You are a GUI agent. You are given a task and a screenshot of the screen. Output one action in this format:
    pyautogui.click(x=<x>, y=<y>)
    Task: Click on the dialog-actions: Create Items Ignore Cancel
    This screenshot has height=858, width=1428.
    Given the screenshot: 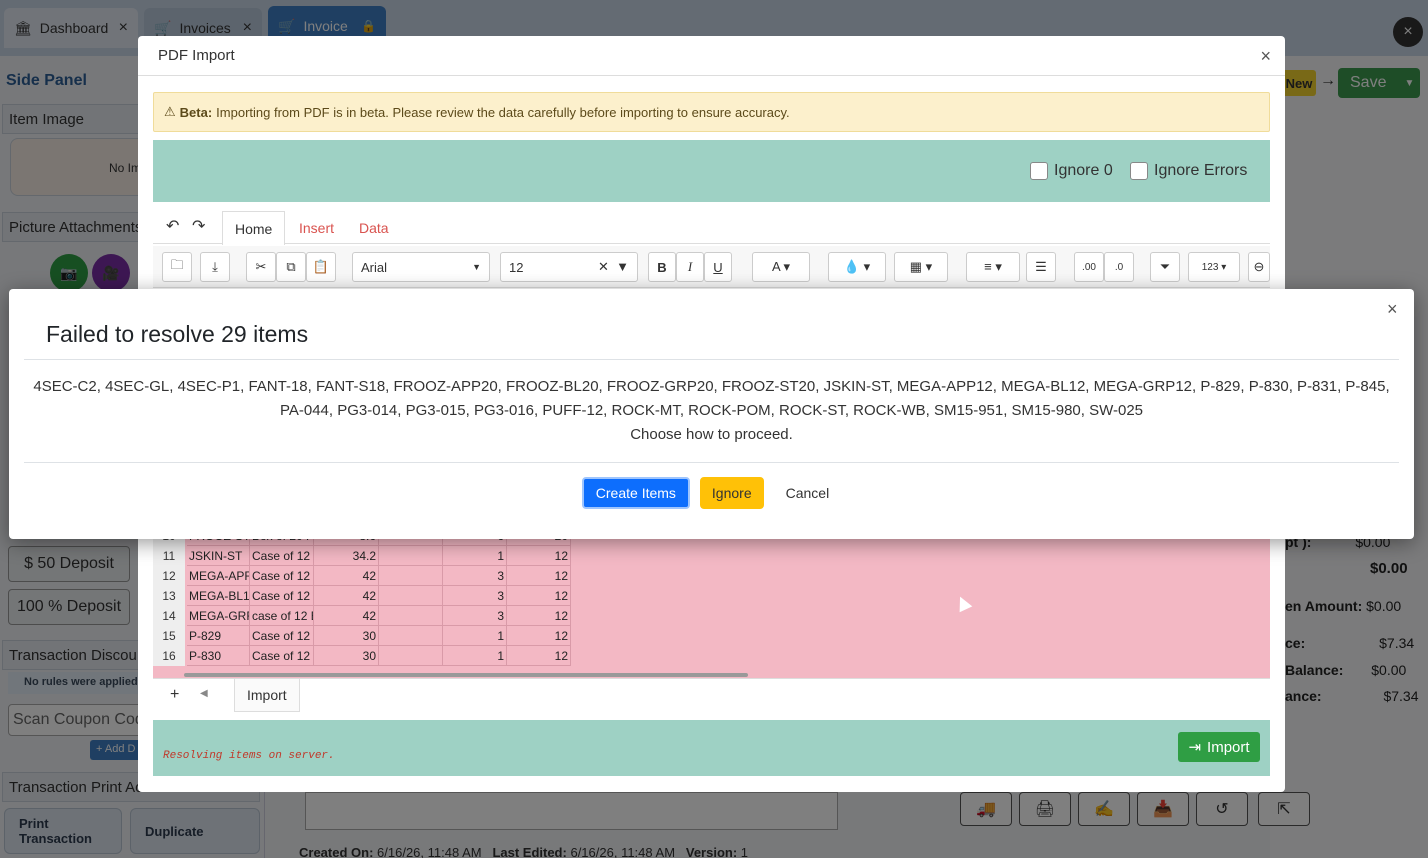 What is the action you would take?
    pyautogui.click(x=711, y=493)
    